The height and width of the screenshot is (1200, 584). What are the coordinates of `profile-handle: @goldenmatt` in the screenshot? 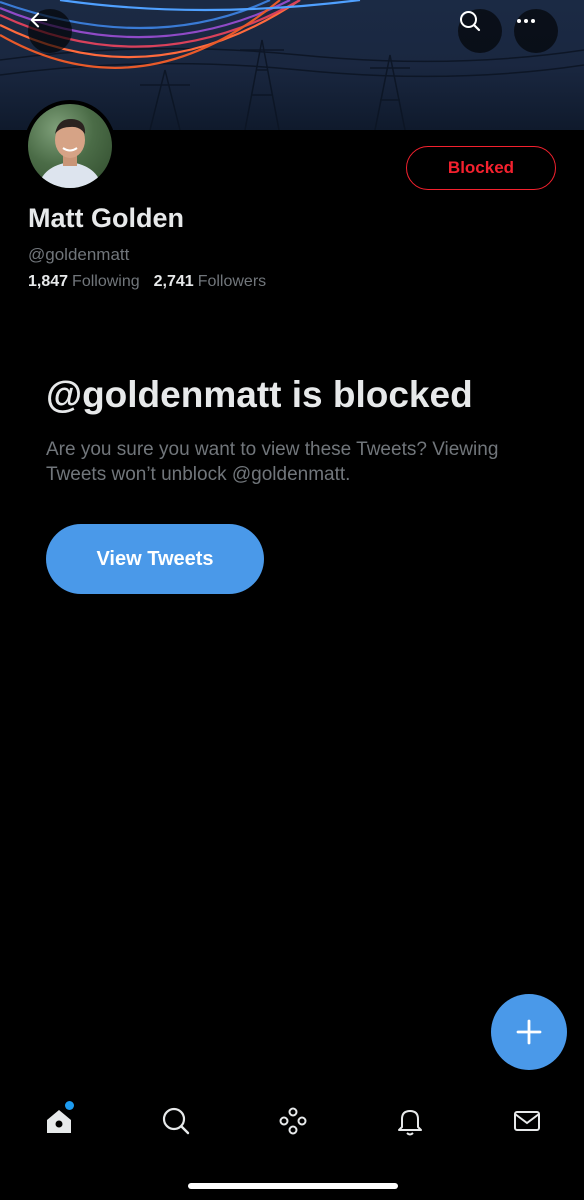 It's located at (79, 254).